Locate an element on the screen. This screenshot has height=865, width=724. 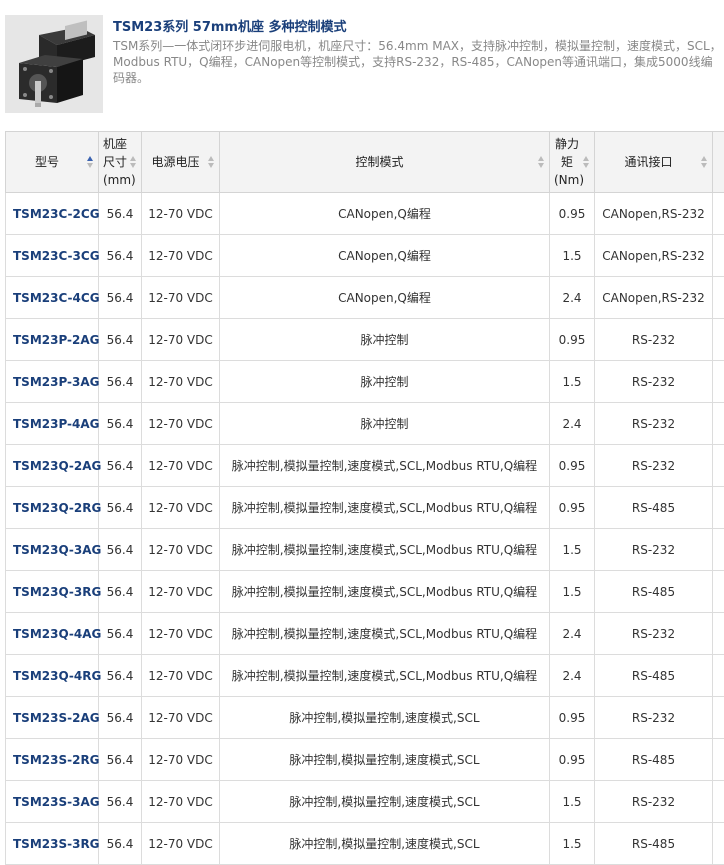
column-header-voltage: 电源电压 is located at coordinates (180, 162).